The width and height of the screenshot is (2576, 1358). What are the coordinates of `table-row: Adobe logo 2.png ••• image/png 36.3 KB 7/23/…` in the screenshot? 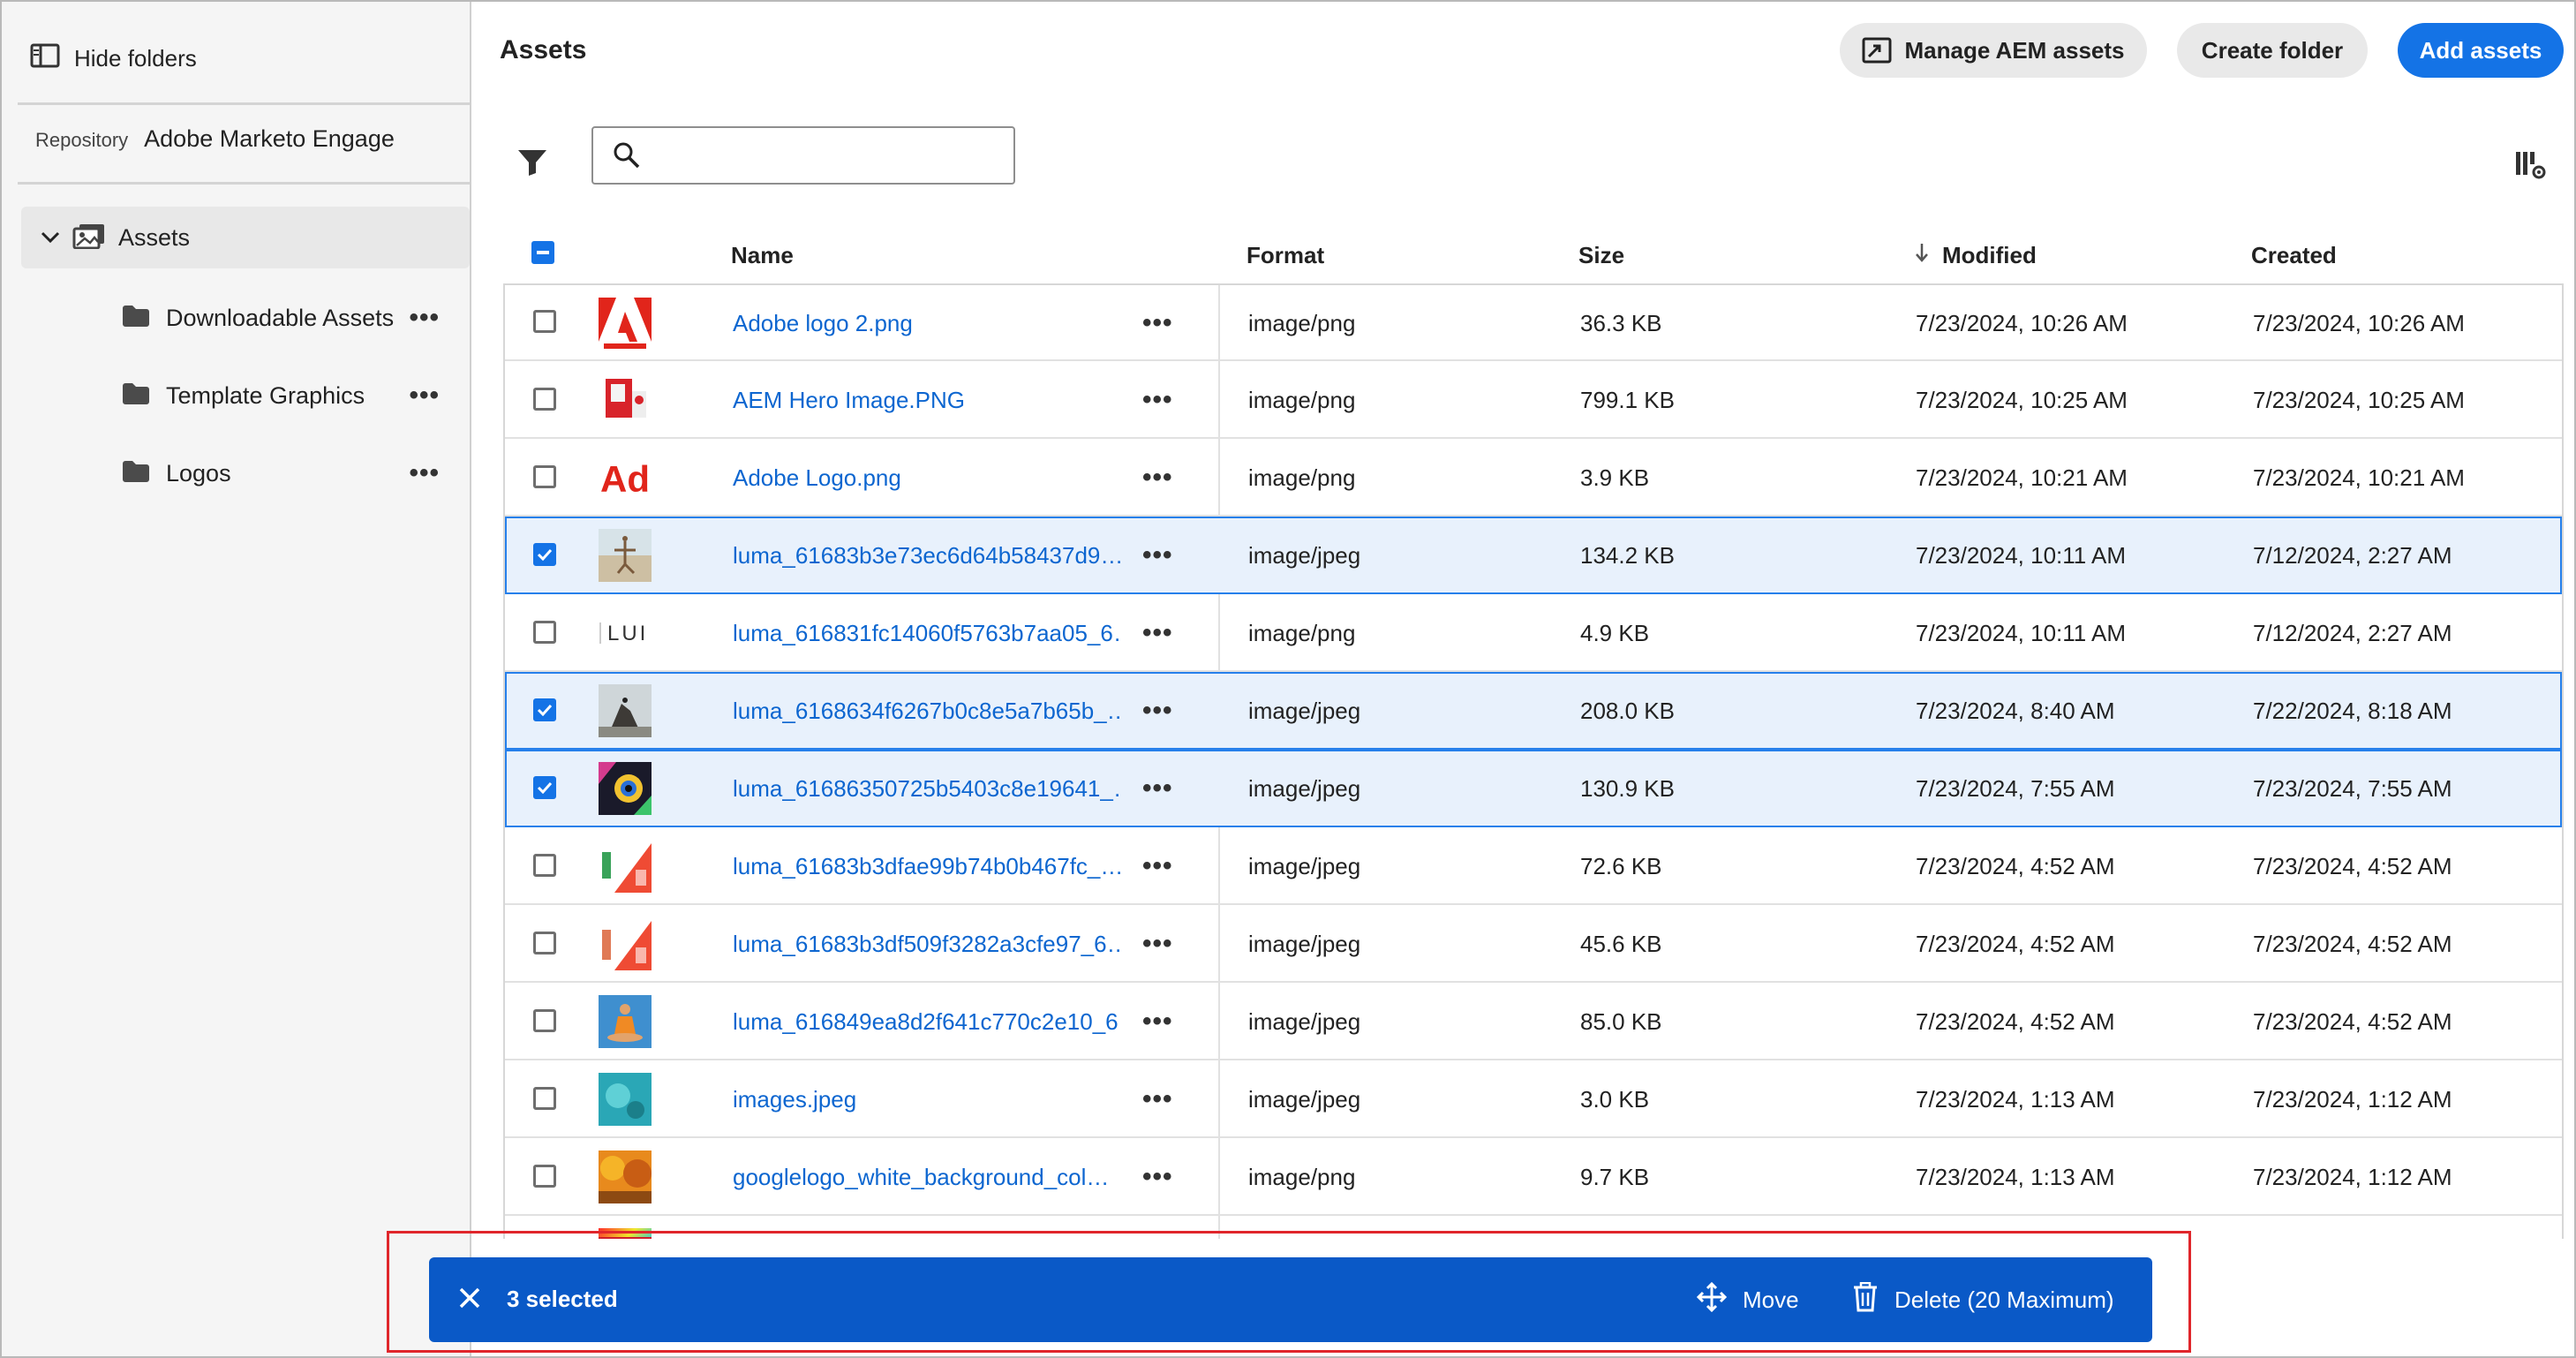 It's located at (1534, 323).